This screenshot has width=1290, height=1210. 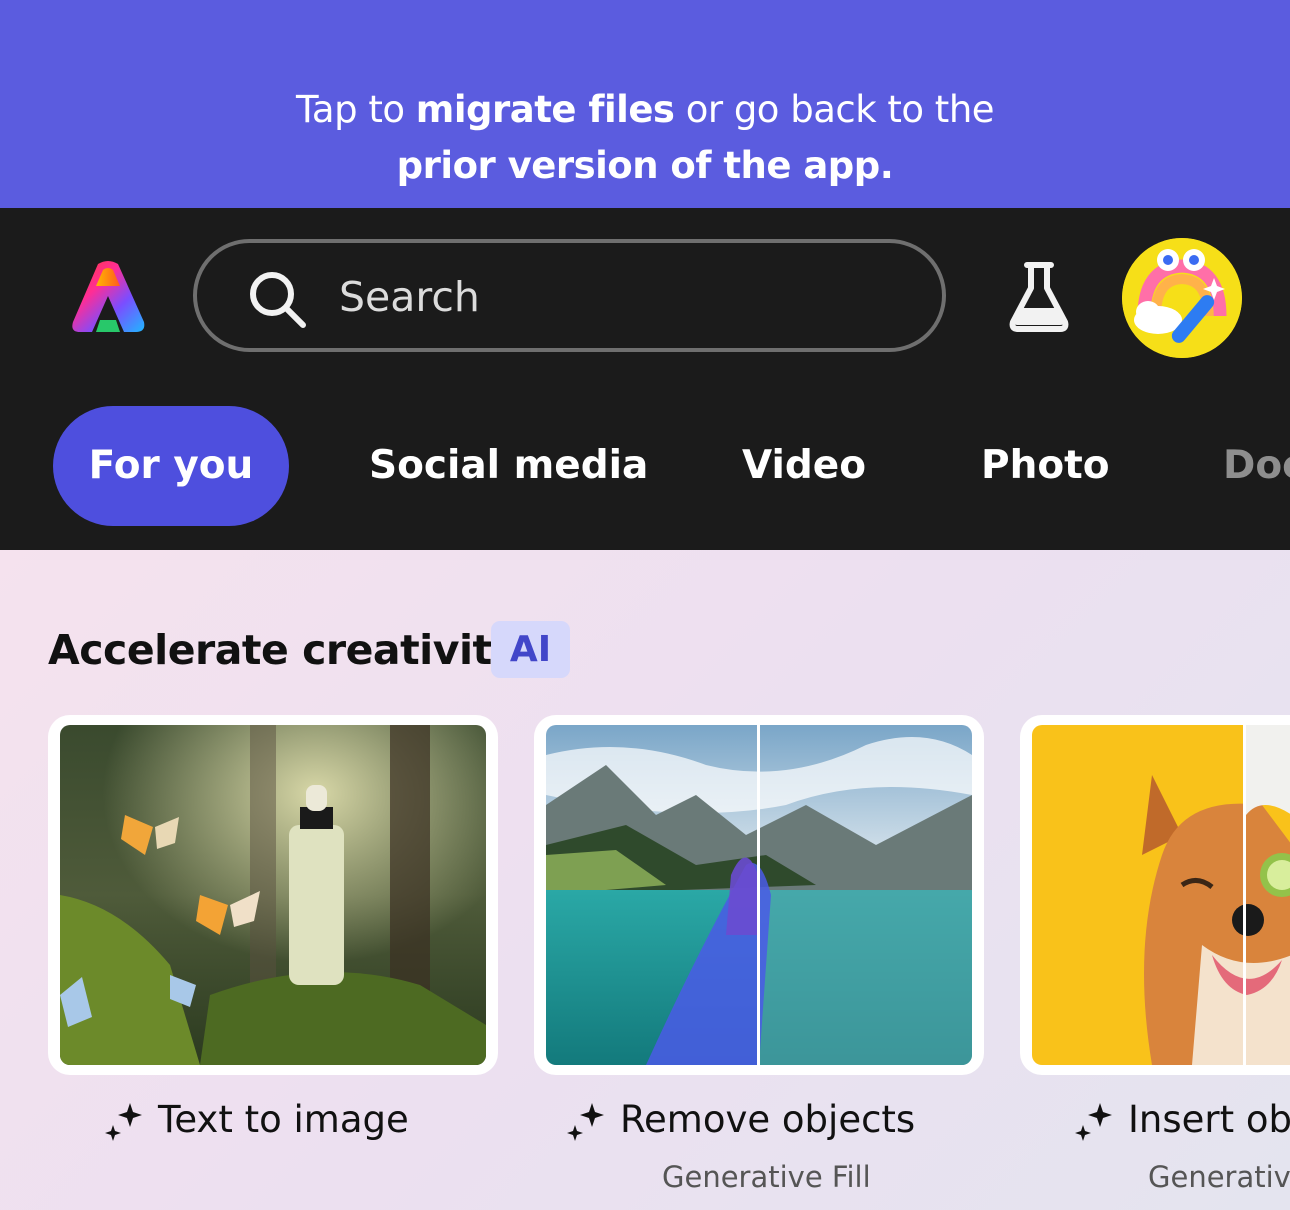 What do you see at coordinates (1182, 1120) in the screenshot?
I see `card-title-insert-objects: Insert obj` at bounding box center [1182, 1120].